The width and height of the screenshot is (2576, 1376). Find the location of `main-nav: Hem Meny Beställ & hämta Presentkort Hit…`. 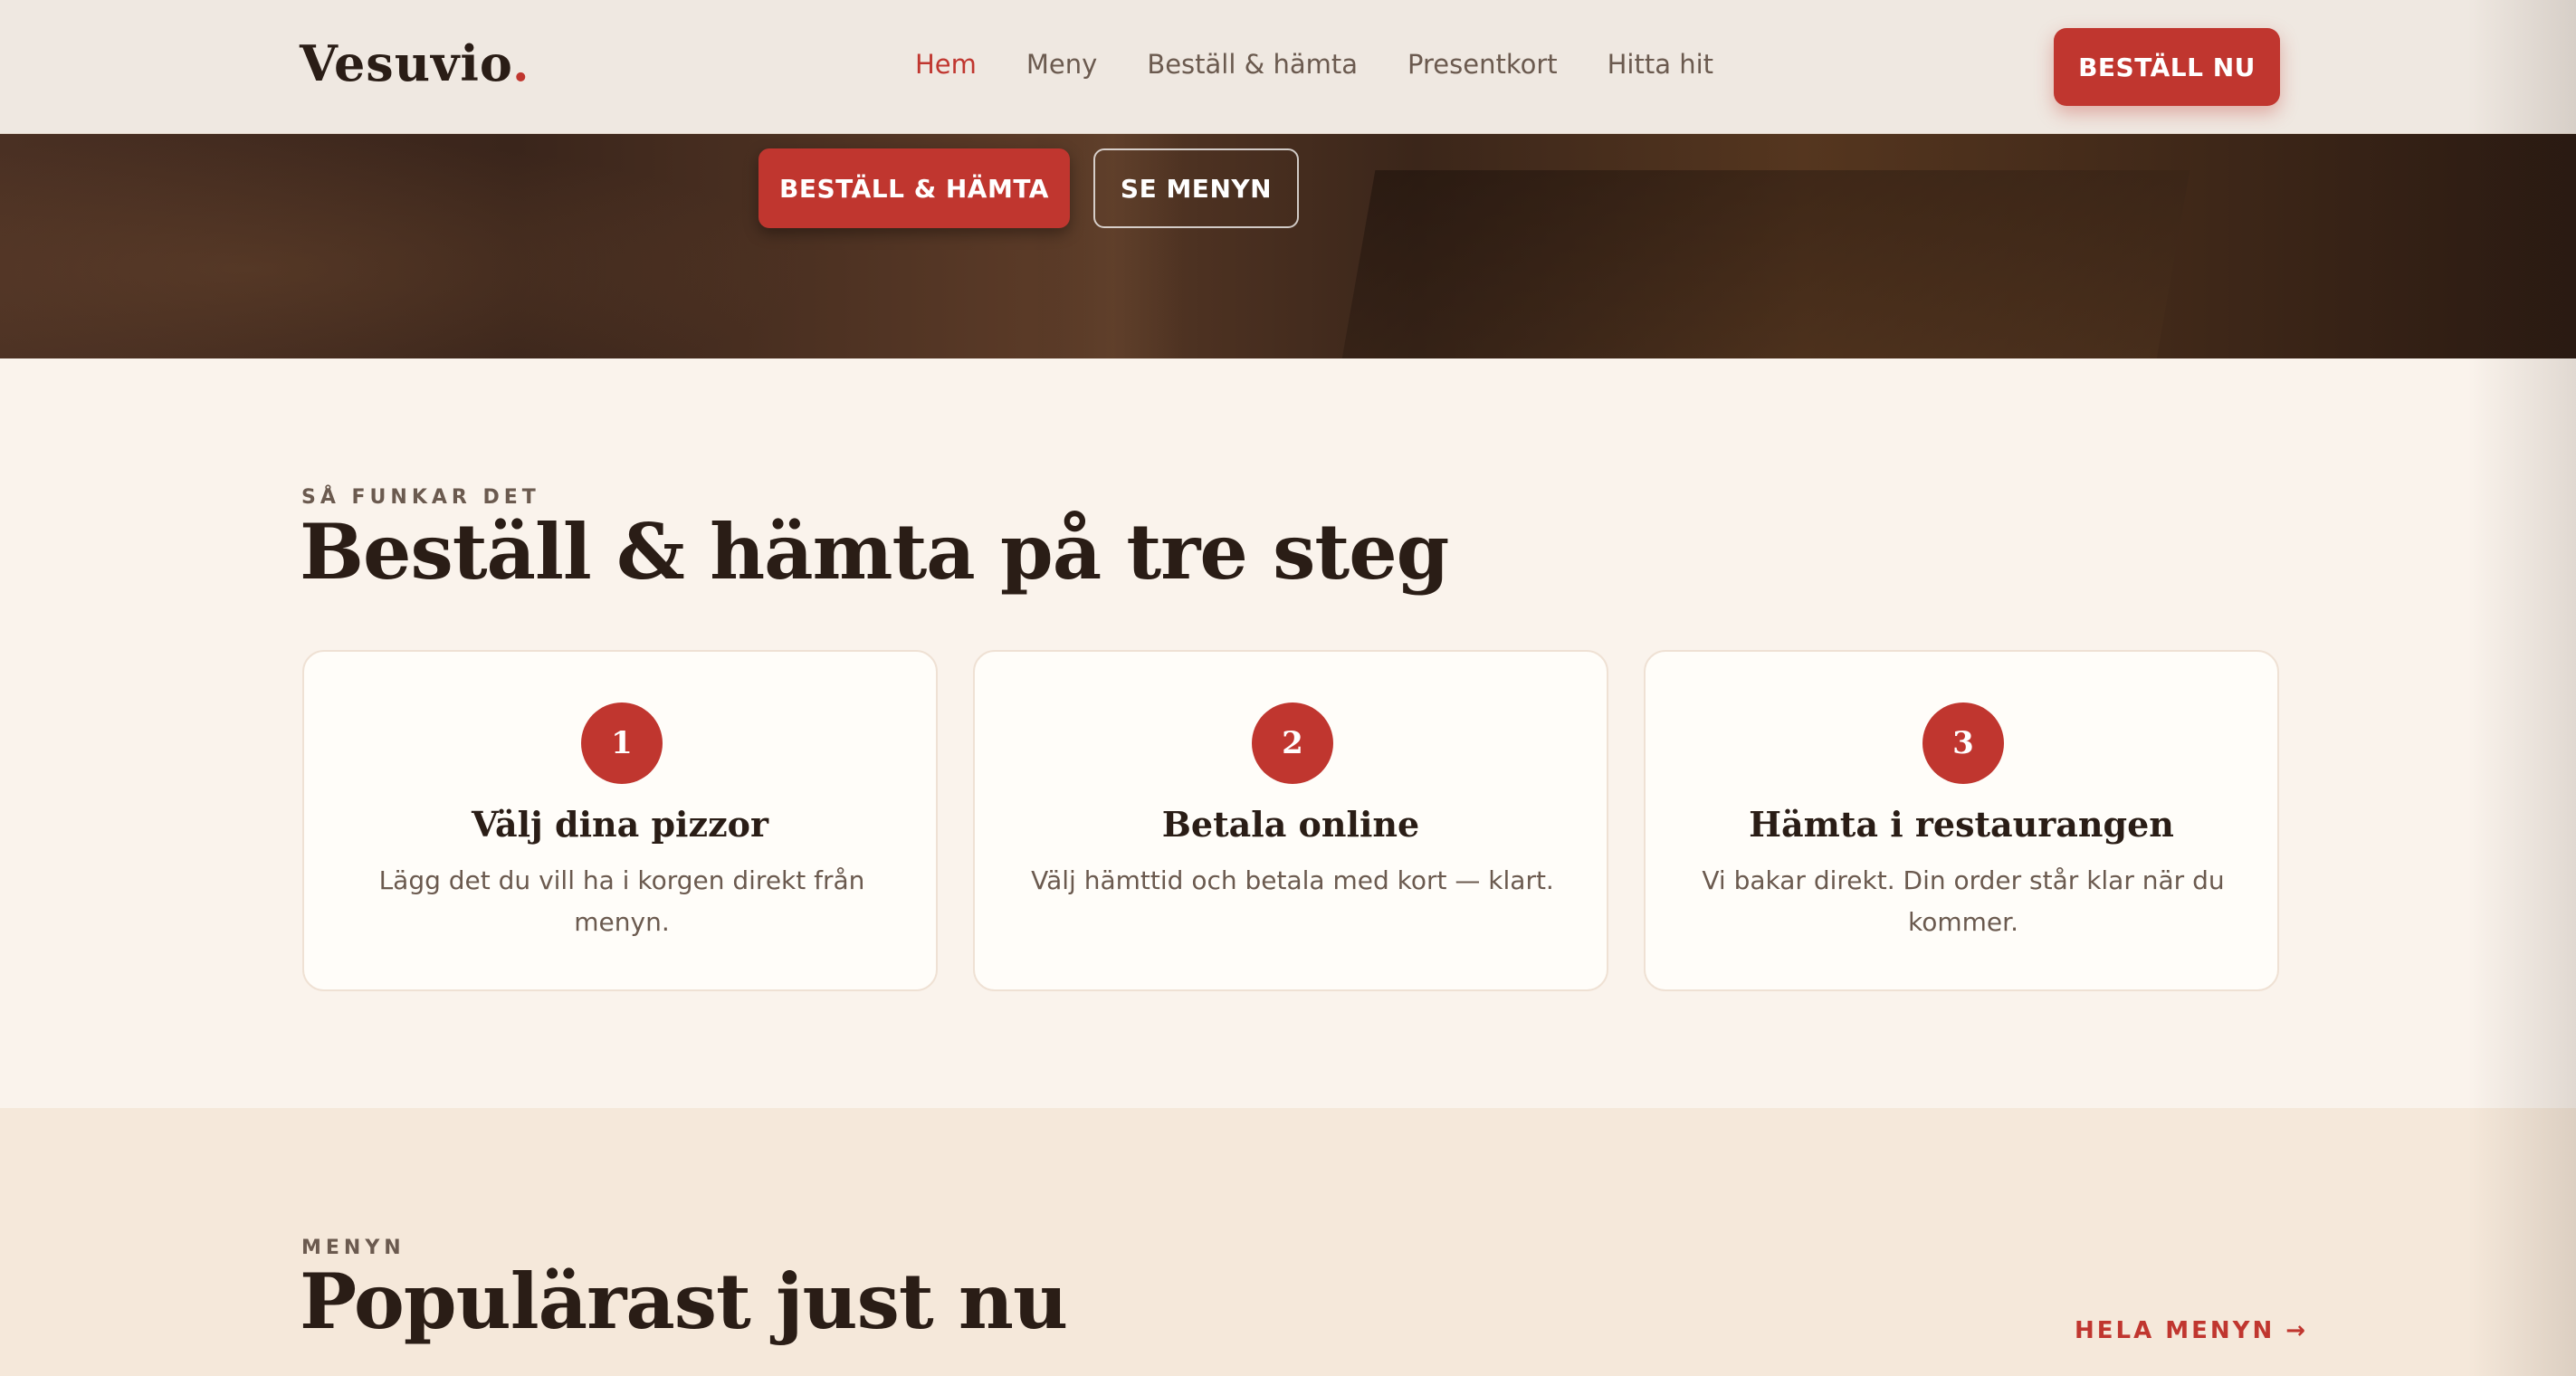

main-nav: Hem Meny Beställ & hämta Presentkort Hit… is located at coordinates (1314, 64).